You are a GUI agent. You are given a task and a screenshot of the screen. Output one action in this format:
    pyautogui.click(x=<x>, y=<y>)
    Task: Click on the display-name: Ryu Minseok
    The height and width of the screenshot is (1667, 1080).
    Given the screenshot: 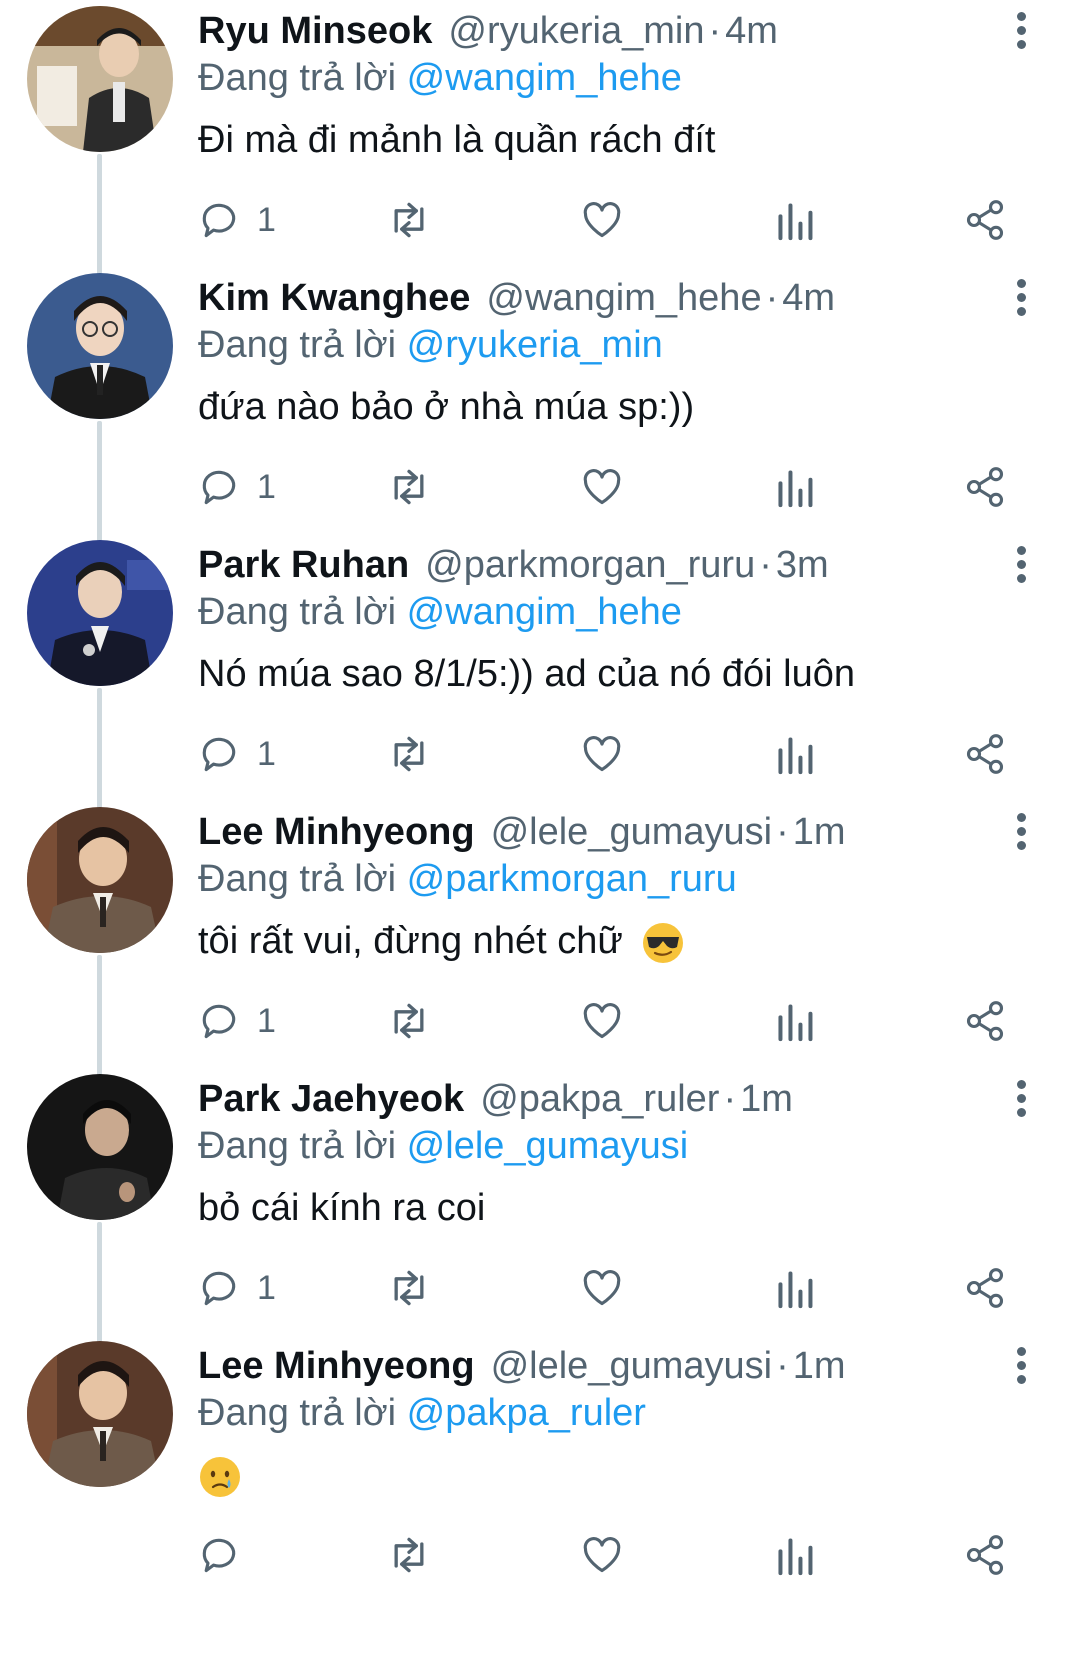 What is the action you would take?
    pyautogui.click(x=315, y=31)
    